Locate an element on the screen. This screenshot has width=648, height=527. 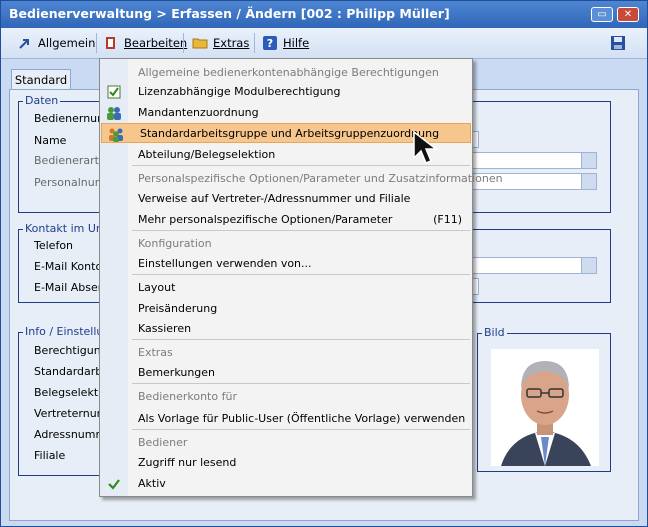
tab-standard: Standard is located at coordinates (41, 80).